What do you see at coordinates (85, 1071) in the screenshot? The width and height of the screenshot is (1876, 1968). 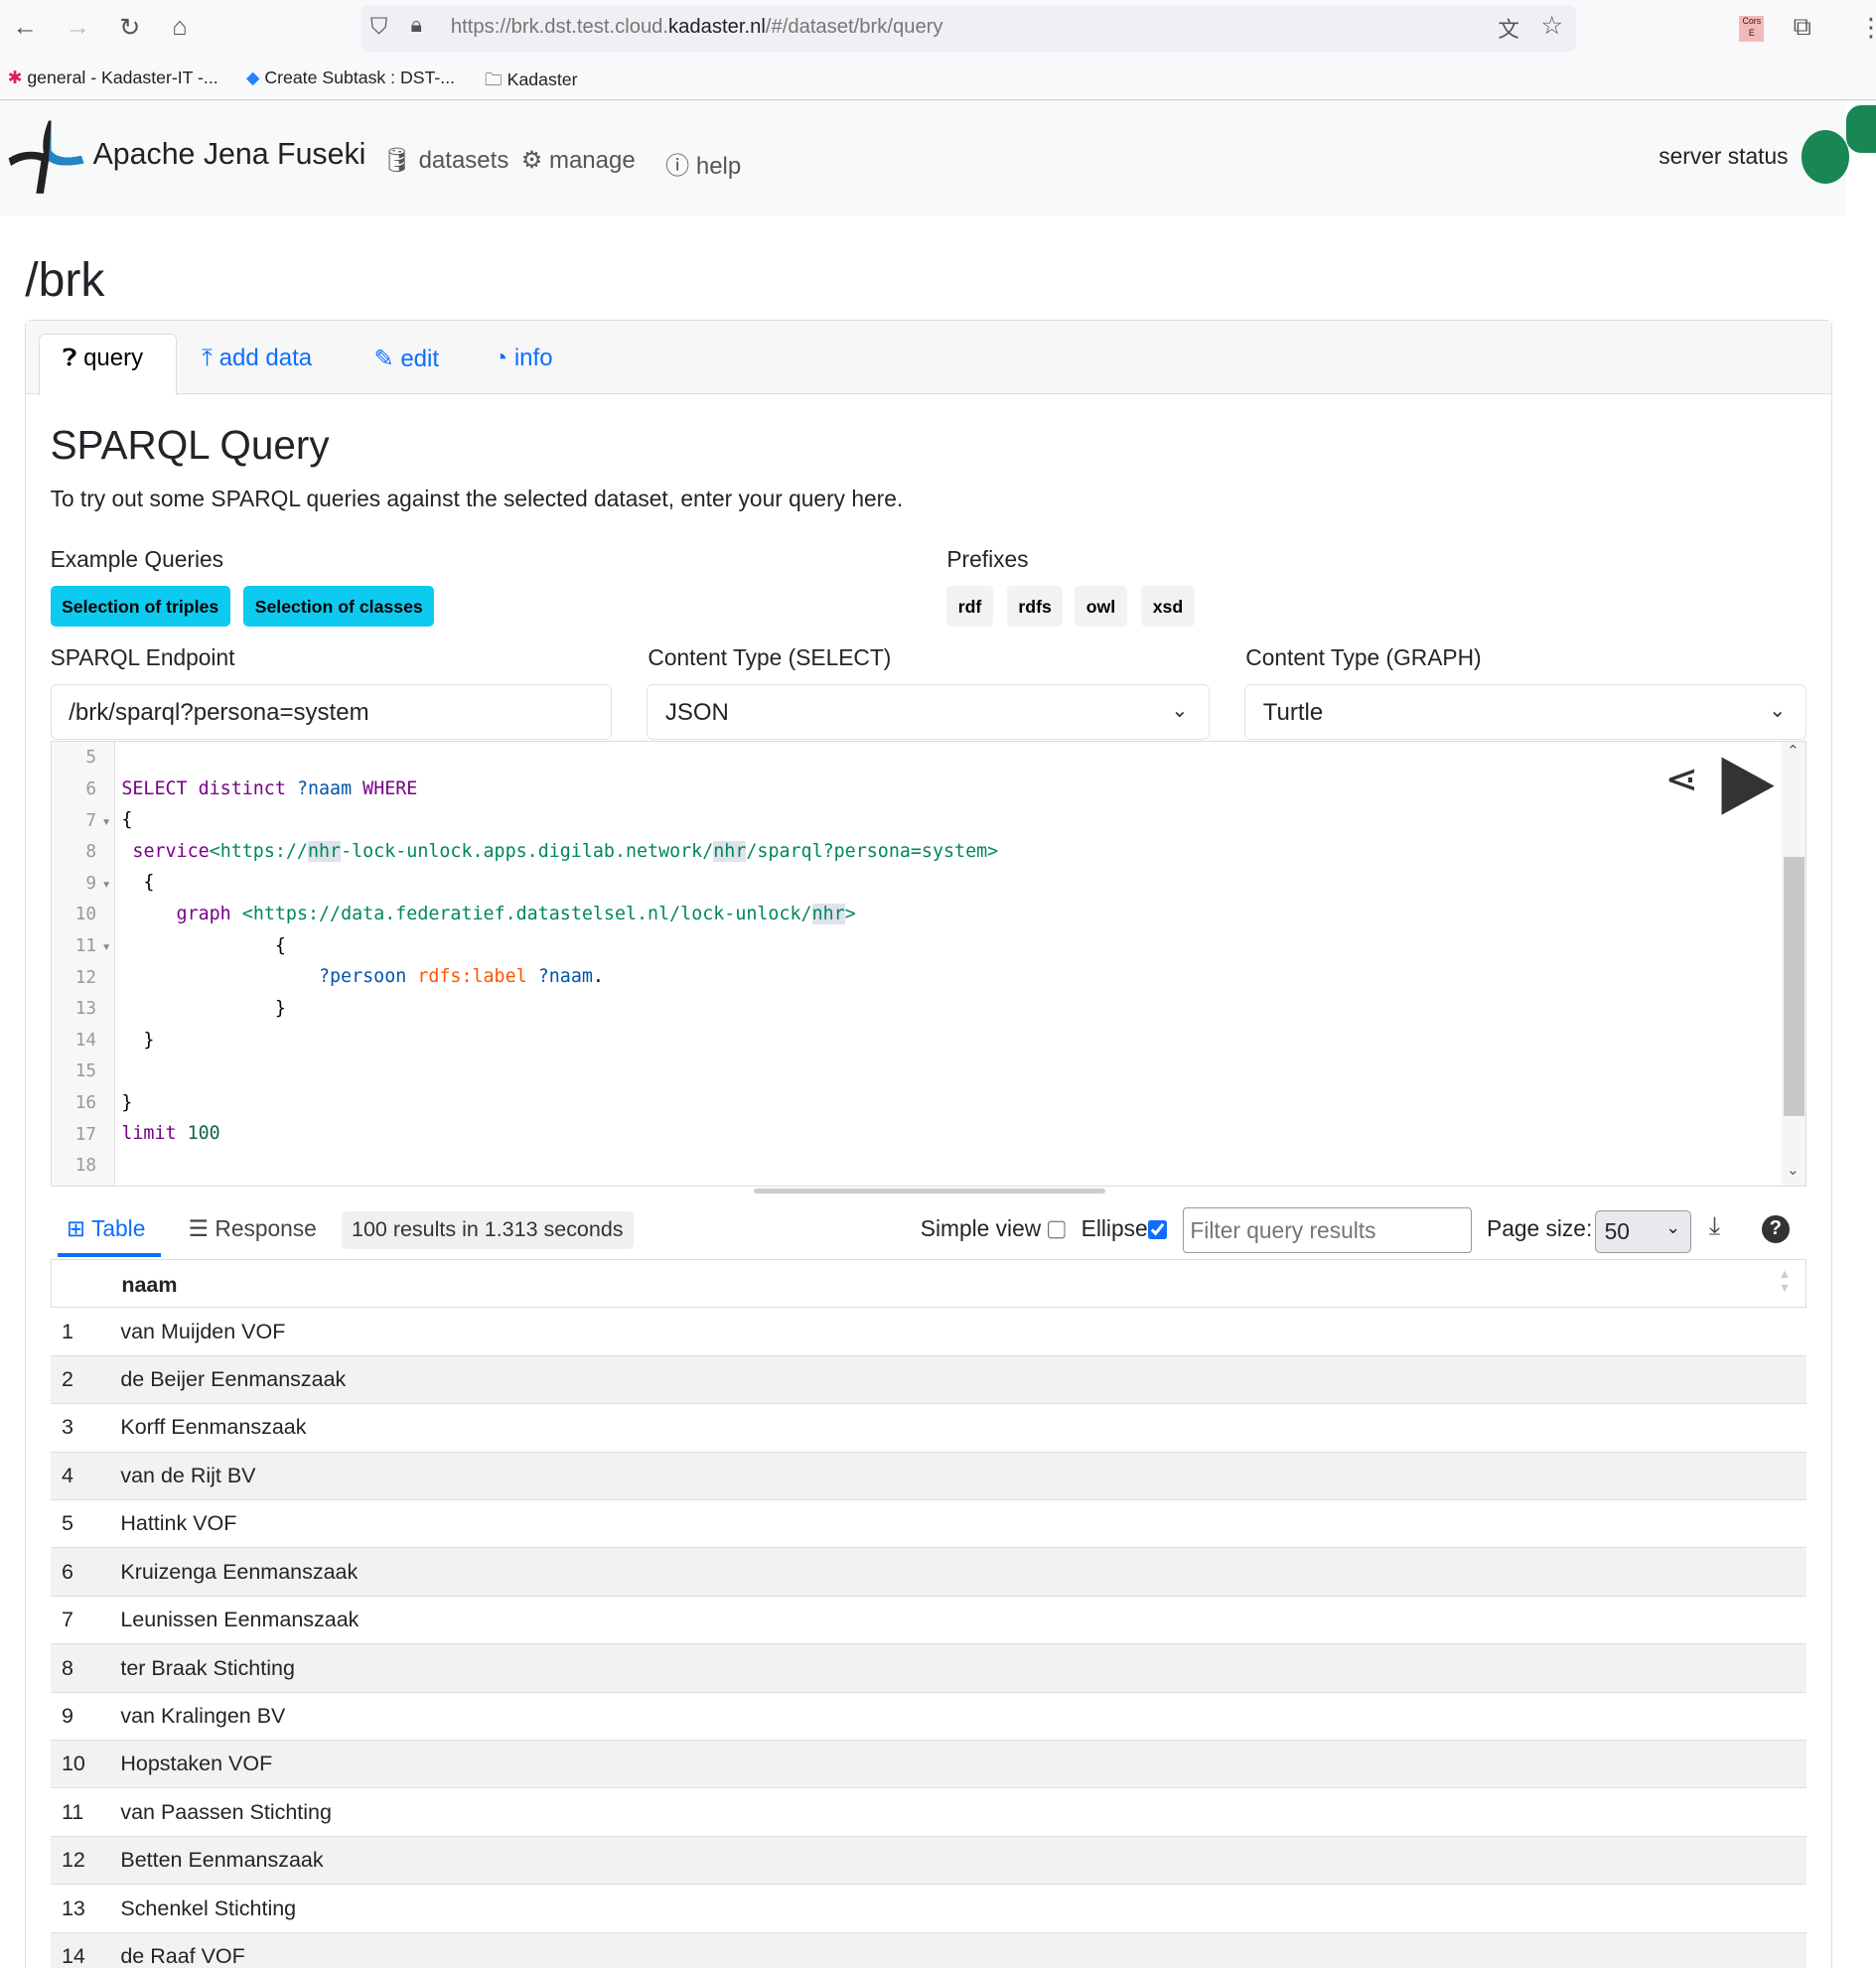 I see `line-number: 15` at bounding box center [85, 1071].